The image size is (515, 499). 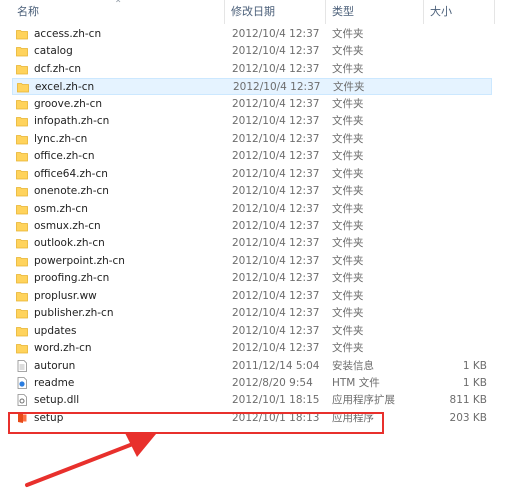 I want to click on annotation-arrow, so click(x=90, y=460).